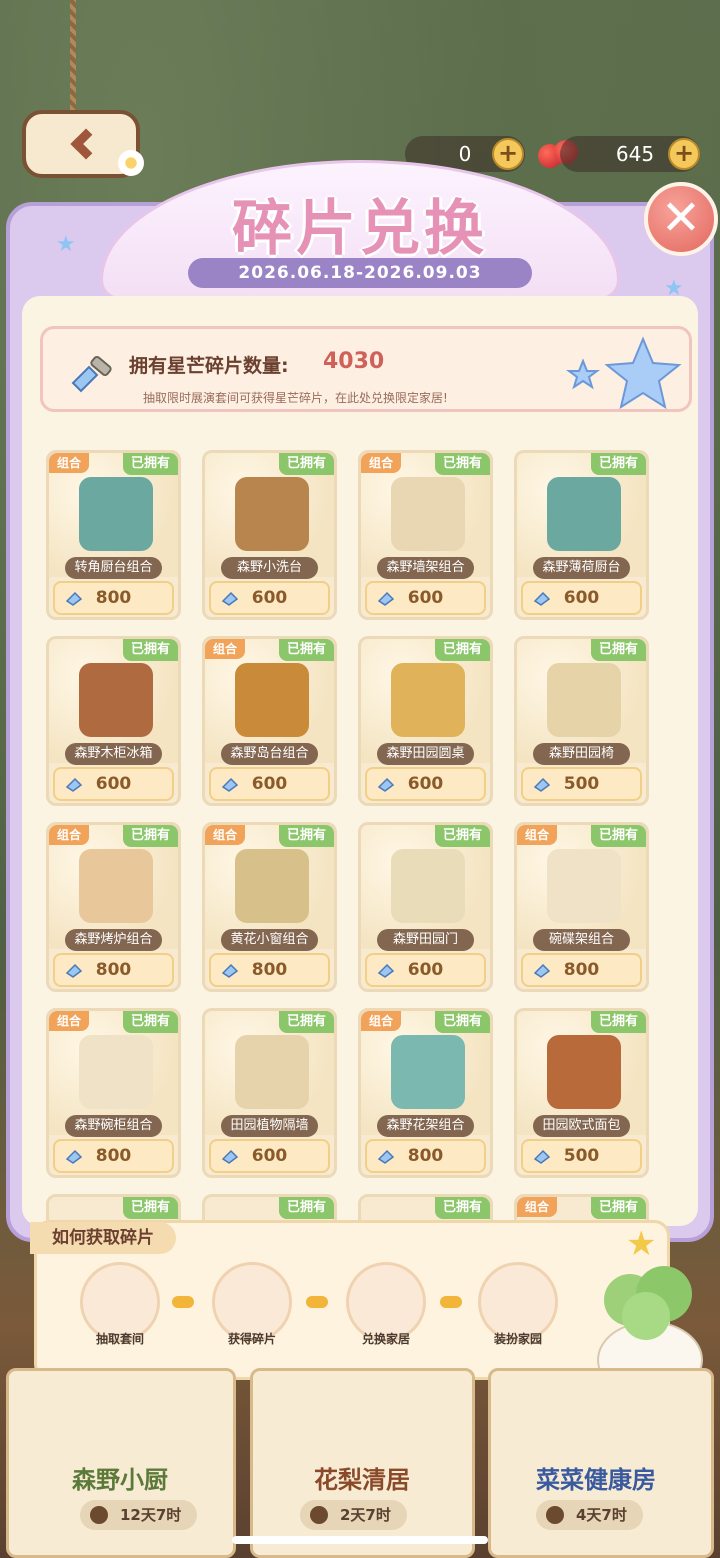 The width and height of the screenshot is (720, 1558). Describe the element at coordinates (425, 940) in the screenshot. I see `item-name: 森野田园门` at that location.